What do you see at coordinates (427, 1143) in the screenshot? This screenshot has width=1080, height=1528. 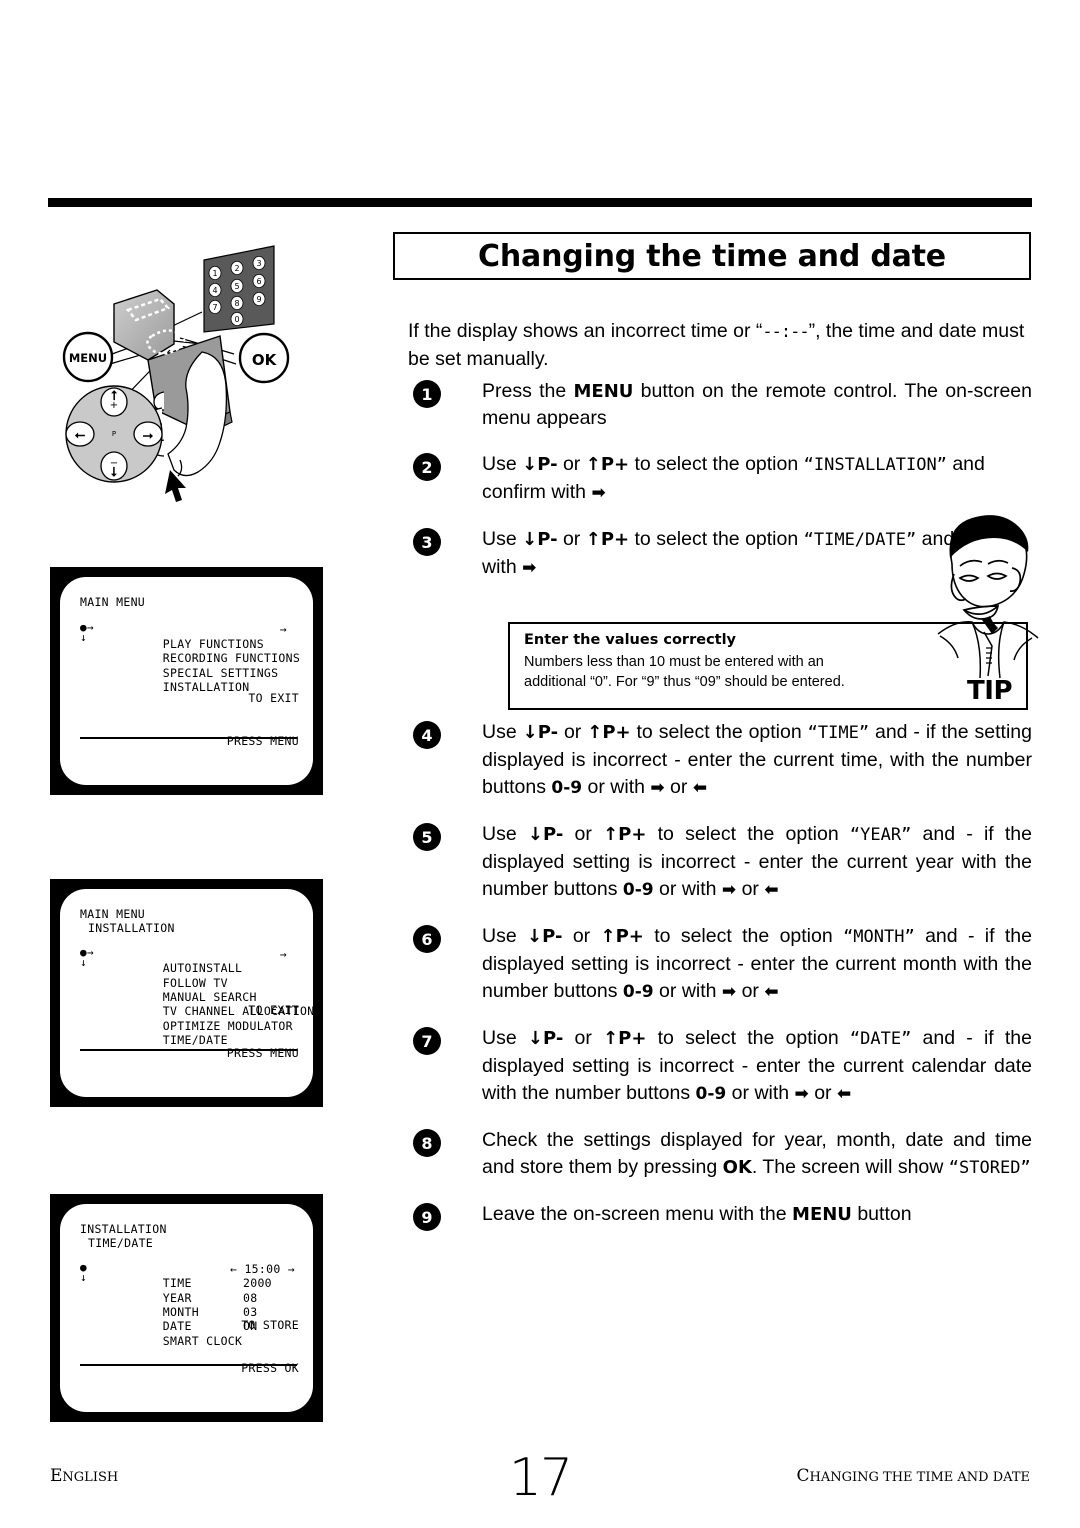 I see `step-number: 8` at bounding box center [427, 1143].